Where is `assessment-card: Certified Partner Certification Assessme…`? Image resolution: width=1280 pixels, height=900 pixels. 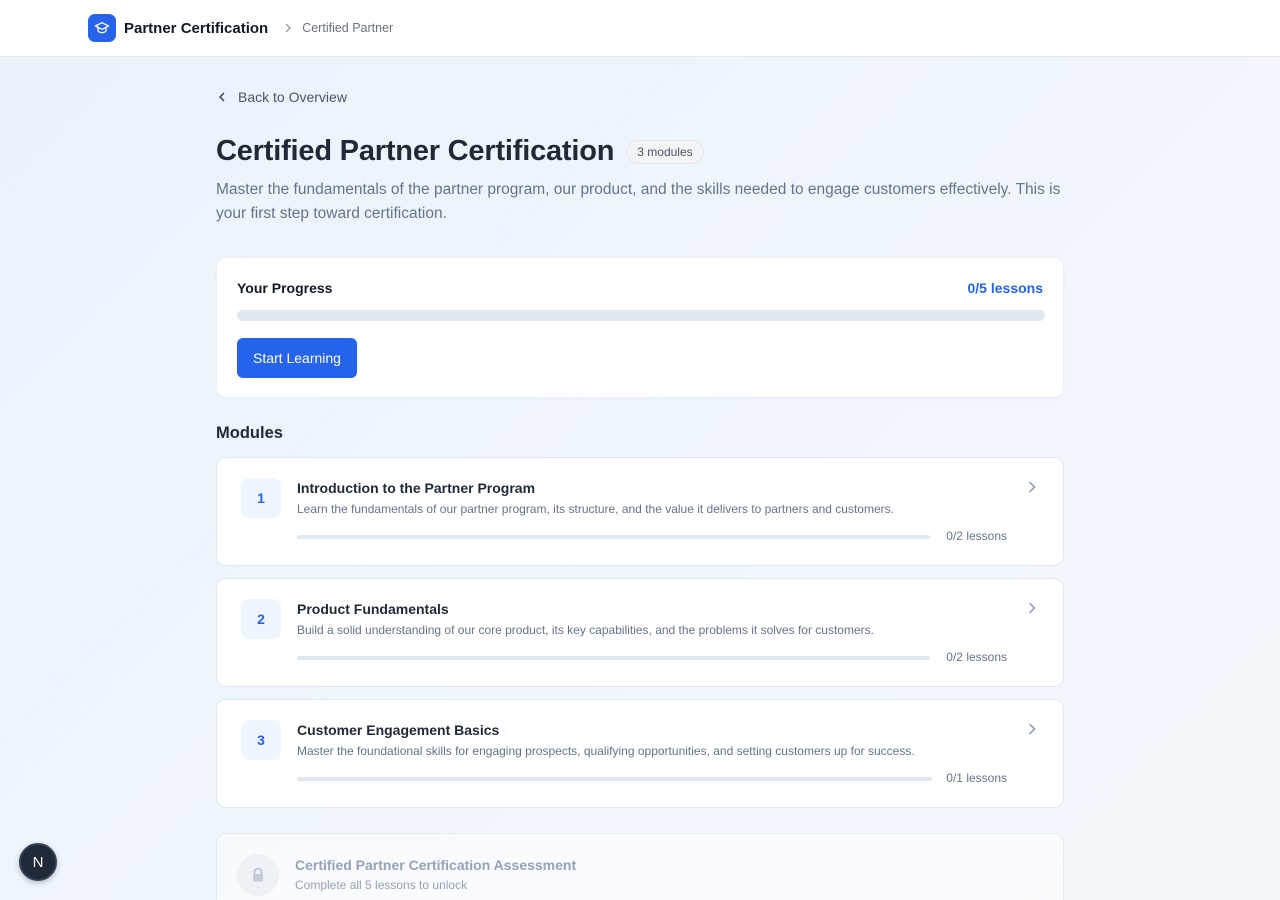
assessment-card: Certified Partner Certification Assessme… is located at coordinates (640, 866).